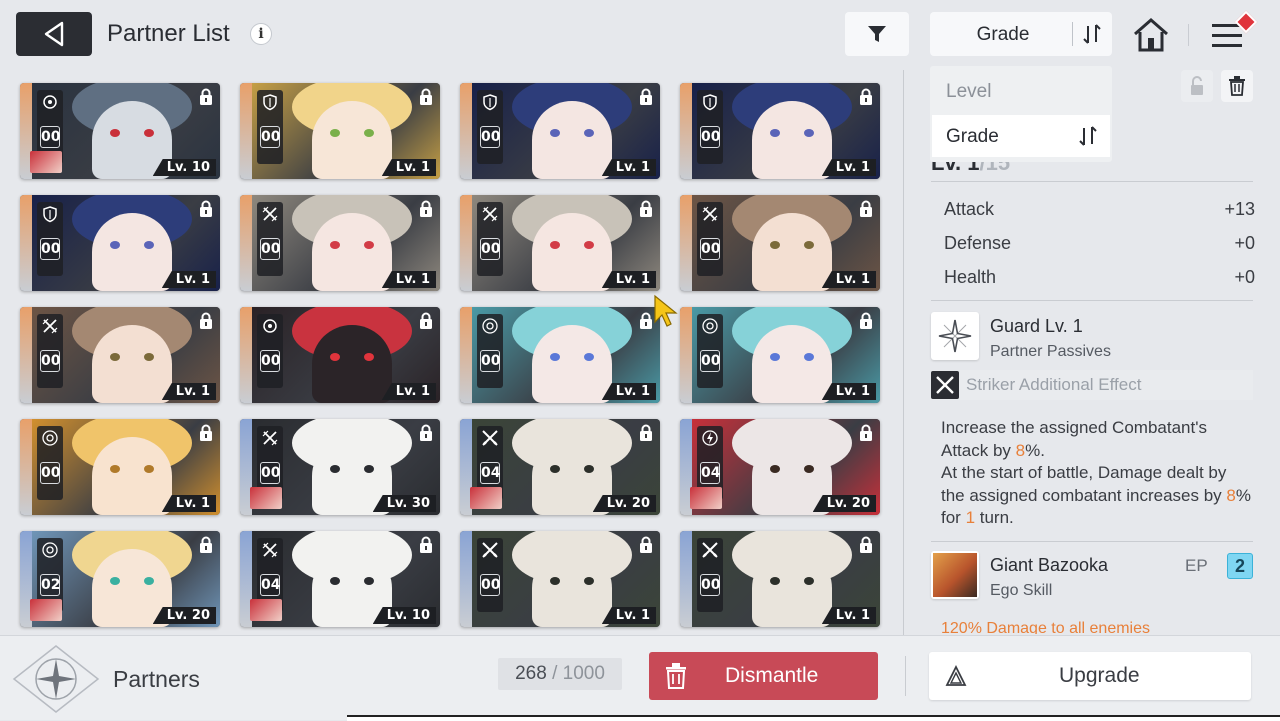 The width and height of the screenshot is (1280, 721). I want to click on partner-count: 02, so click(50, 585).